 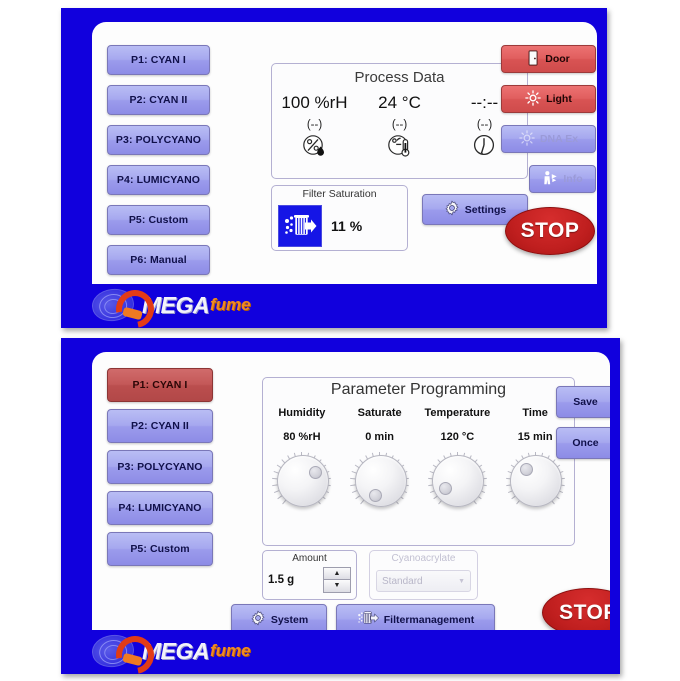 What do you see at coordinates (289, 619) in the screenshot?
I see `system-button-label: System` at bounding box center [289, 619].